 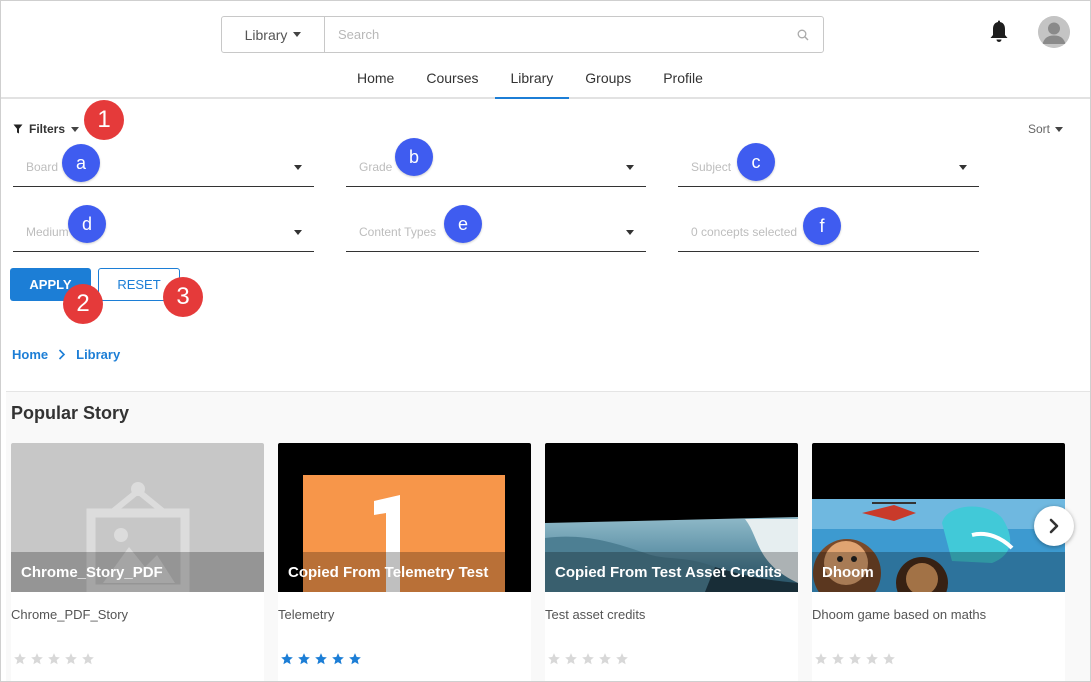 What do you see at coordinates (70, 413) in the screenshot?
I see `section-title: Popular Story` at bounding box center [70, 413].